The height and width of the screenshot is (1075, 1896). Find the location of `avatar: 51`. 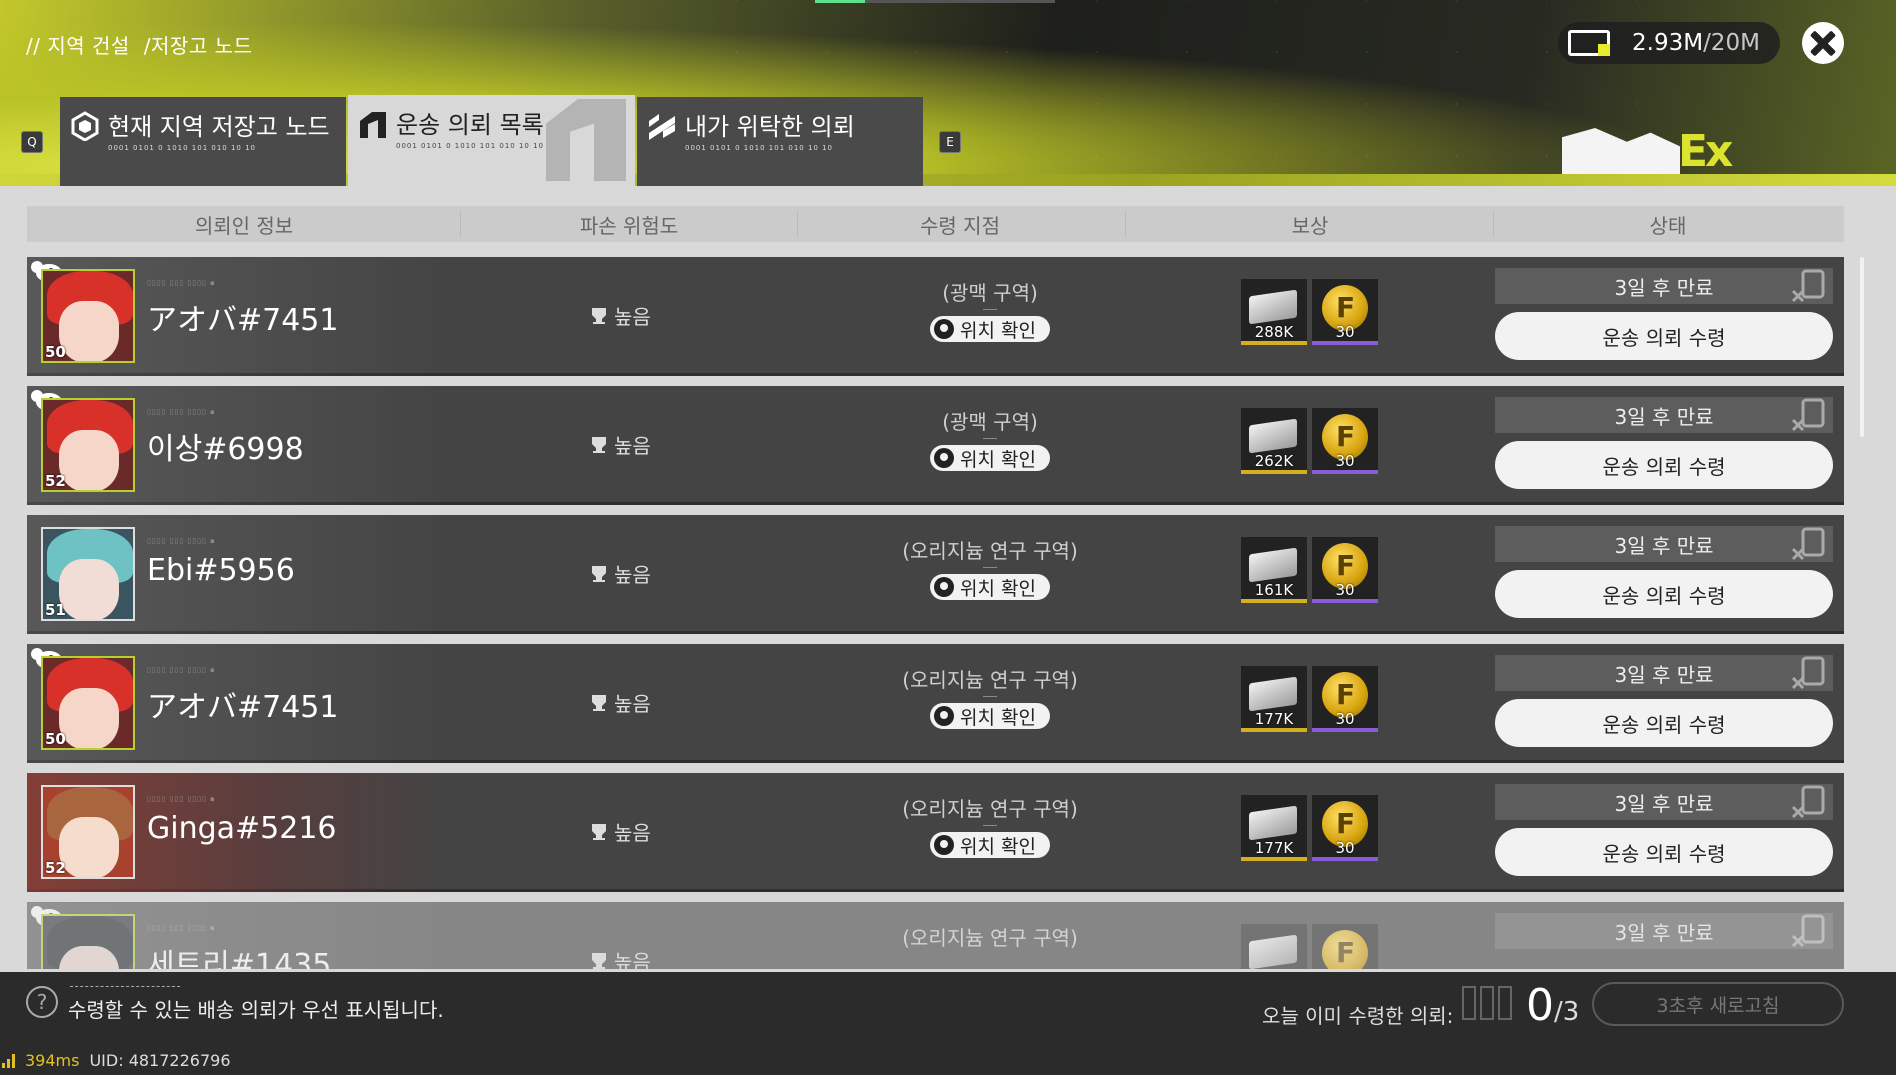

avatar: 51 is located at coordinates (88, 574).